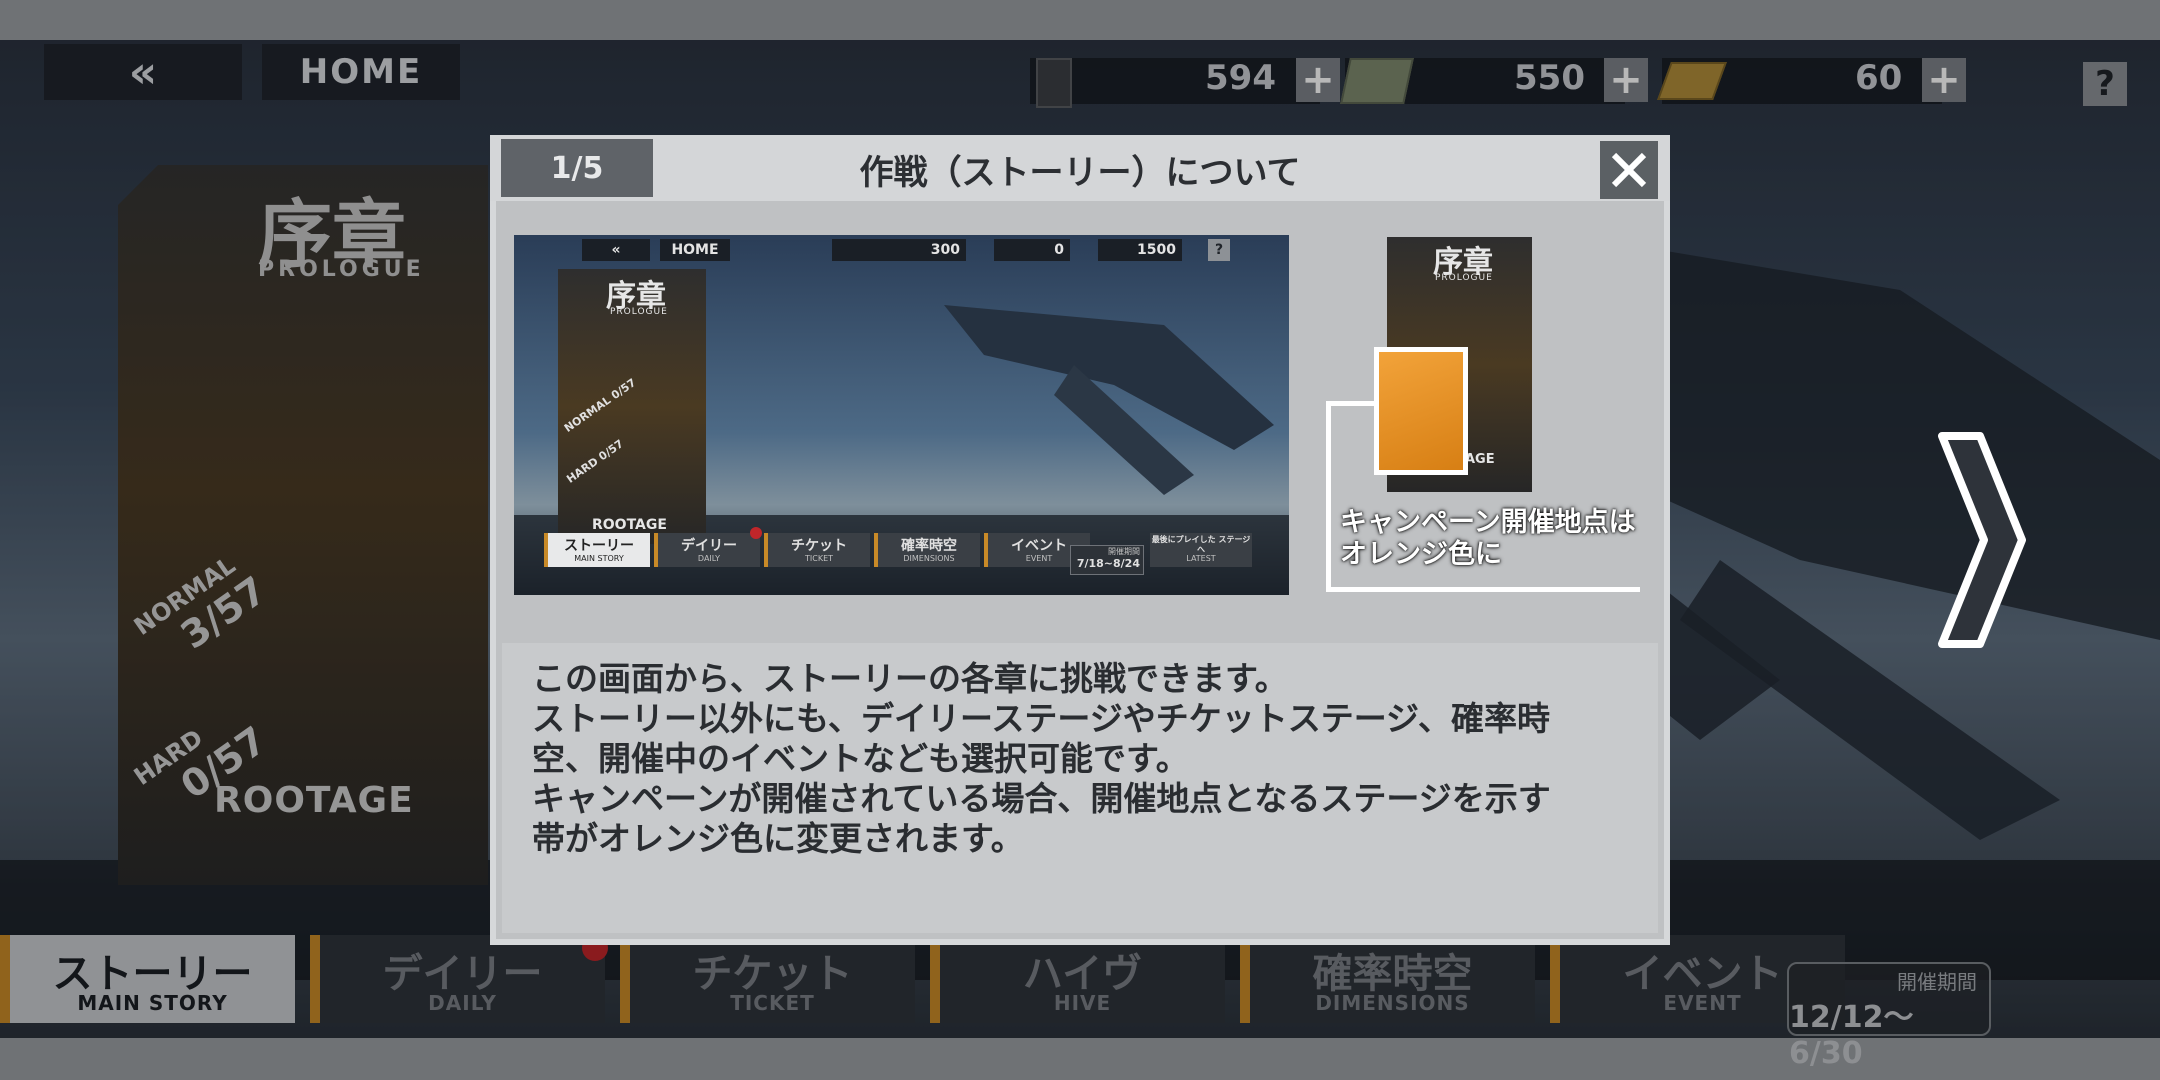 The width and height of the screenshot is (2160, 1080). I want to click on preview-tab-label: チケット, so click(819, 546).